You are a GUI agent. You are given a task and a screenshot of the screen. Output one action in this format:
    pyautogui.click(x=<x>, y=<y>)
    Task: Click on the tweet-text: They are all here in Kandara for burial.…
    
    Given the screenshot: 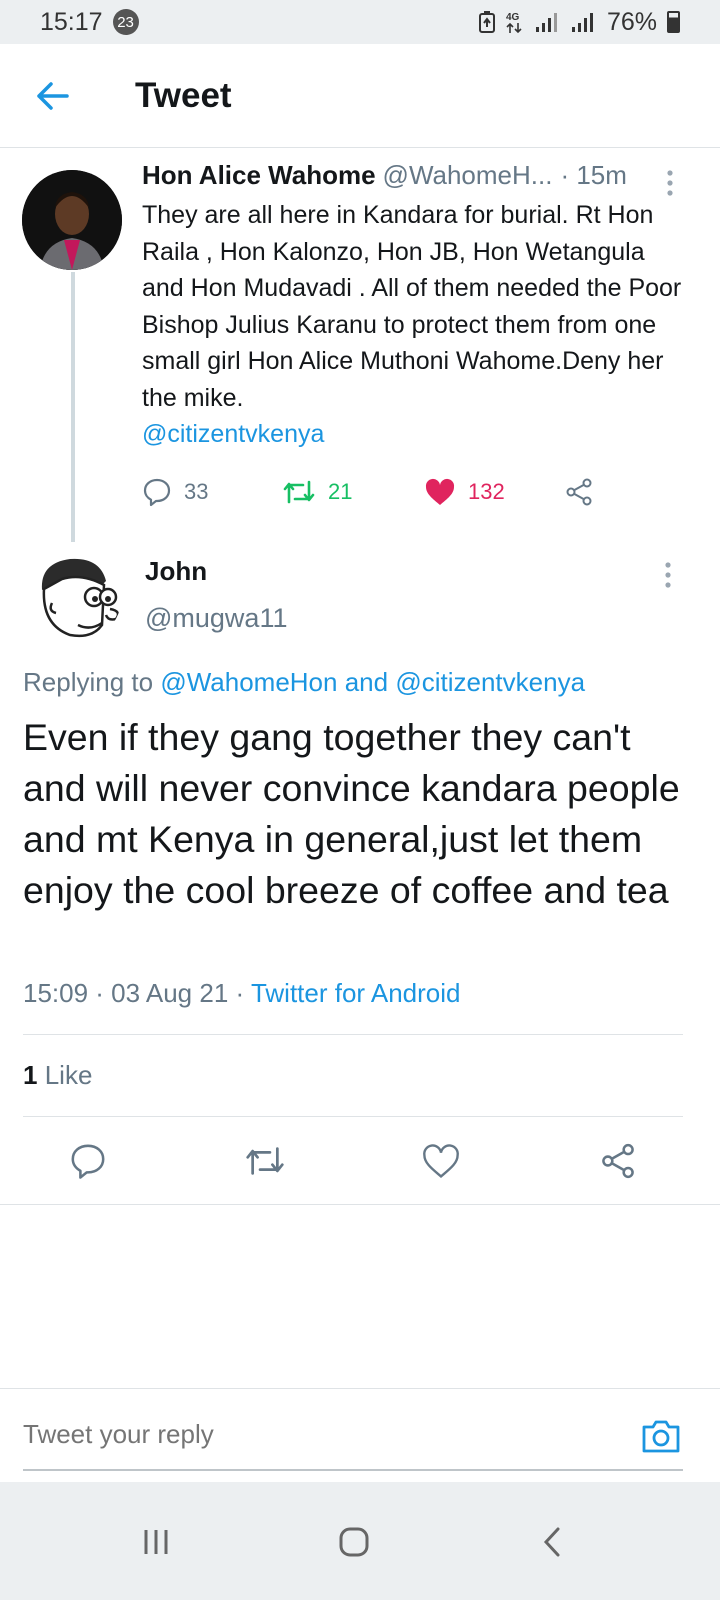 What is the action you would take?
    pyautogui.click(x=416, y=325)
    